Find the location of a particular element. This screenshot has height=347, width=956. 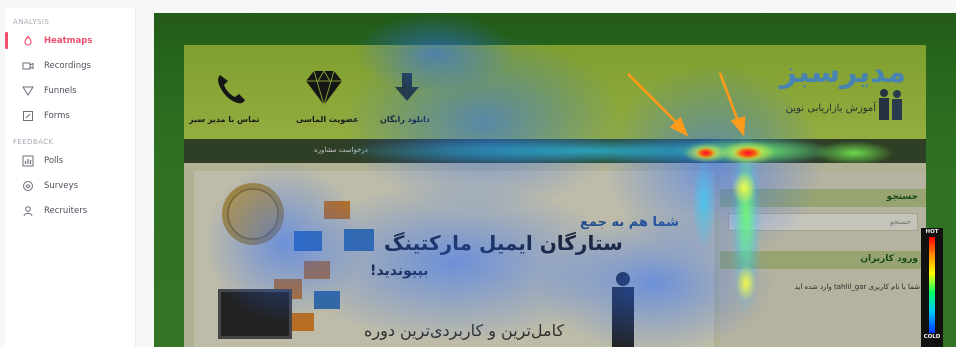

sidebar-item-label: Heatmaps is located at coordinates (68, 40).